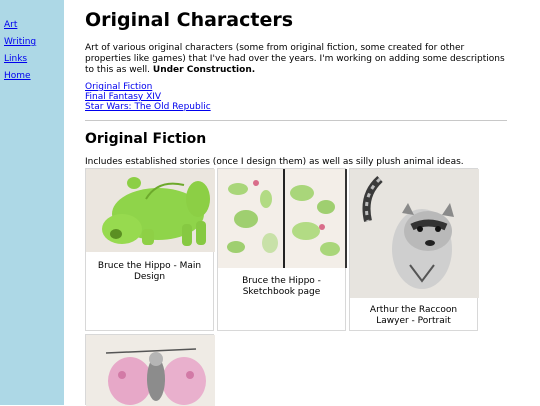 The height and width of the screenshot is (406, 540). Describe the element at coordinates (414, 233) in the screenshot. I see `raccoon-portrait-image` at that location.